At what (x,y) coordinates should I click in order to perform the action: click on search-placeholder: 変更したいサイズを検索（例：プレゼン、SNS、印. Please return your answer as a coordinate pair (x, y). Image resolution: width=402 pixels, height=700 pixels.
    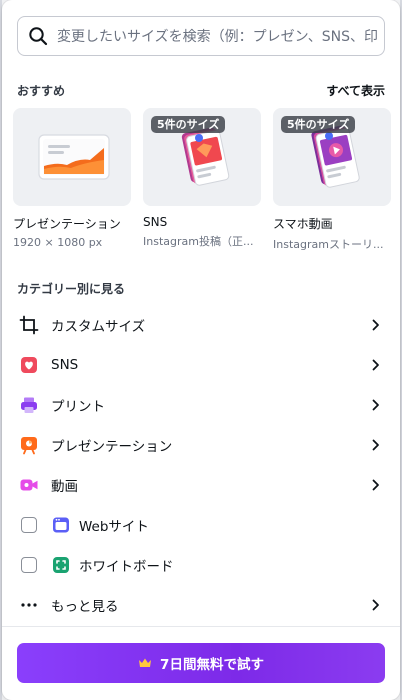
    Looking at the image, I should click on (217, 37).